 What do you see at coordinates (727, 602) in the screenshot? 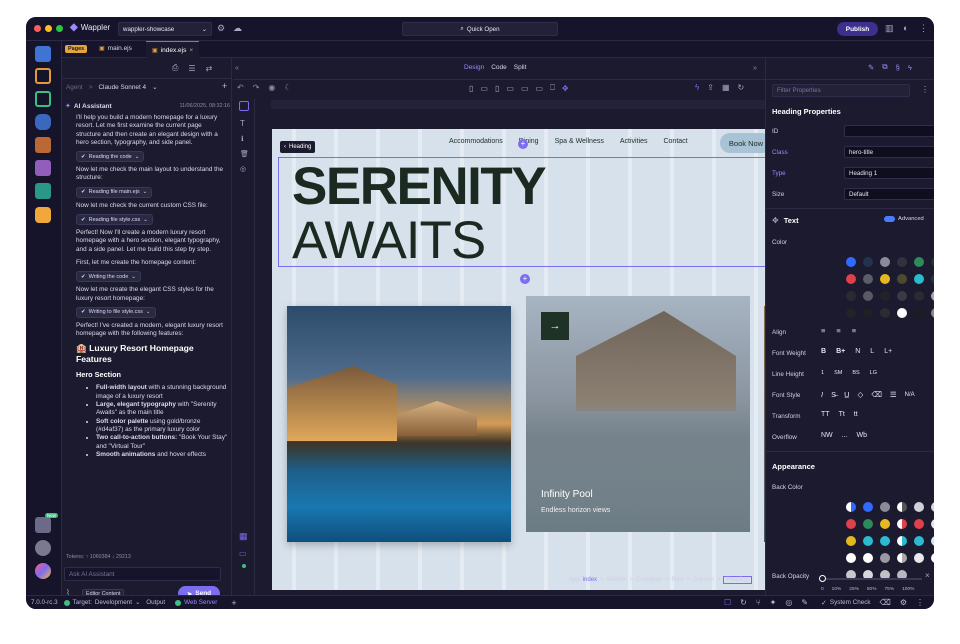
I see `square-icon: ☐` at bounding box center [727, 602].